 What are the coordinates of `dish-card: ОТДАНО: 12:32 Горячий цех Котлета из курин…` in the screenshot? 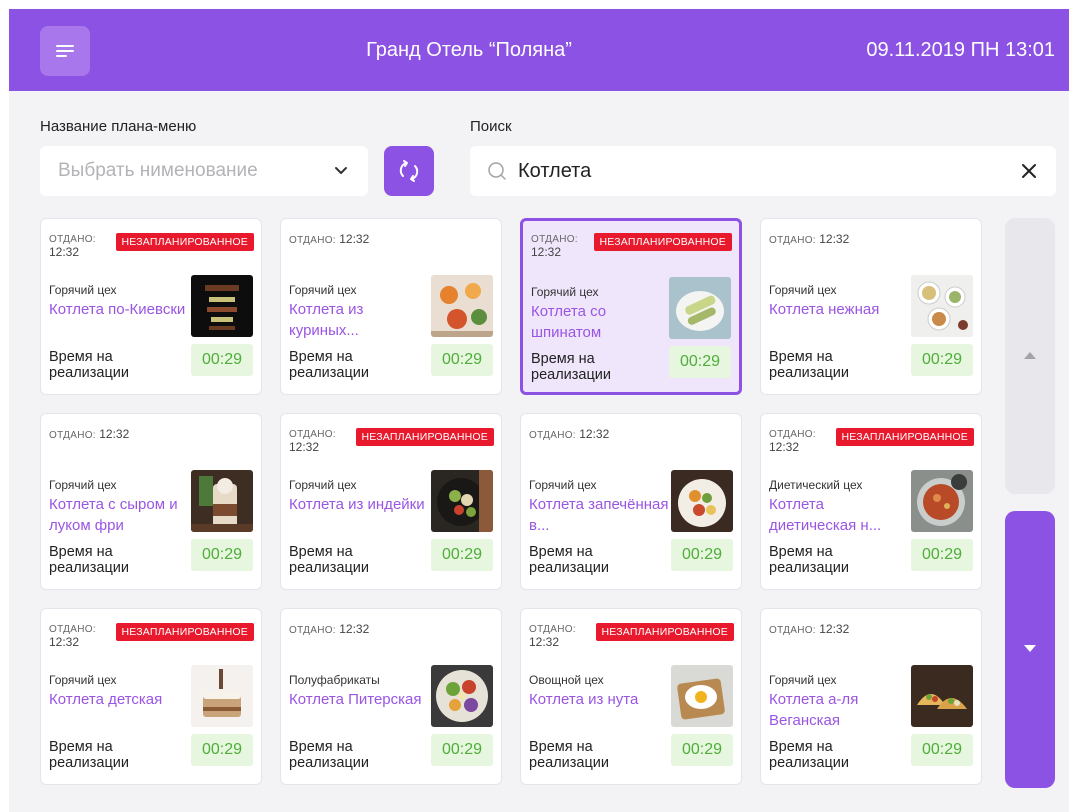 It's located at (391, 306).